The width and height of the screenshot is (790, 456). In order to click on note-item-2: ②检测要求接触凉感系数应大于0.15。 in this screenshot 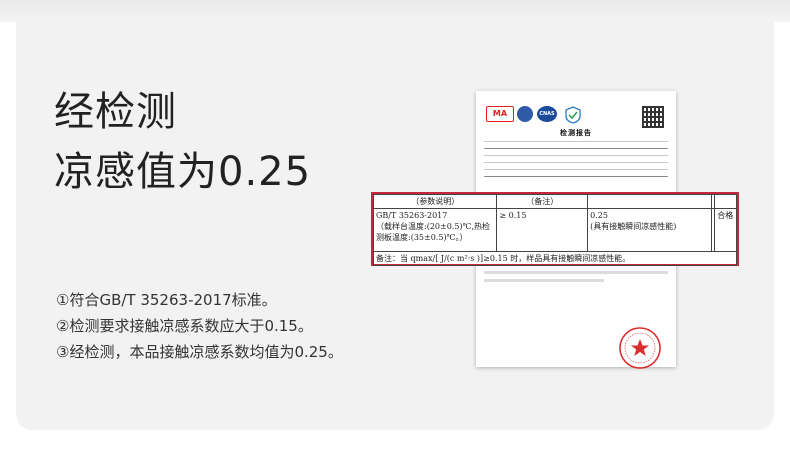, I will do `click(184, 326)`.